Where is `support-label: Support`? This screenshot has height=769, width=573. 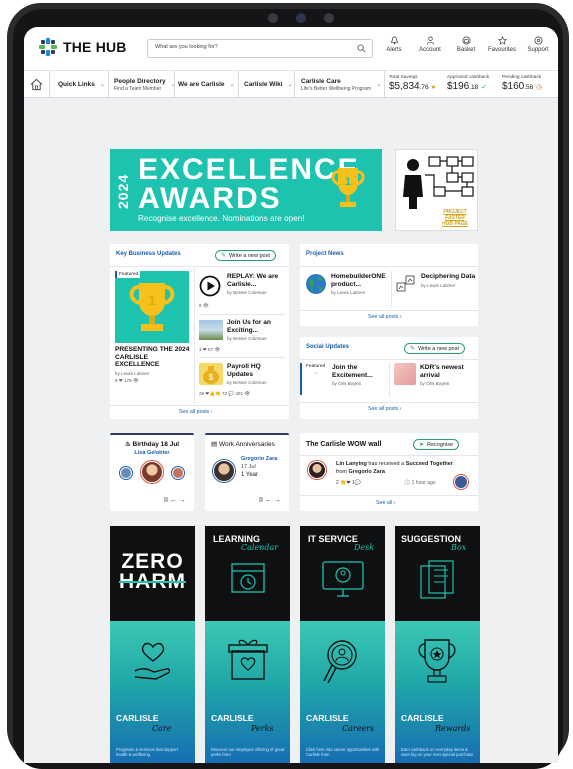 support-label: Support is located at coordinates (538, 50).